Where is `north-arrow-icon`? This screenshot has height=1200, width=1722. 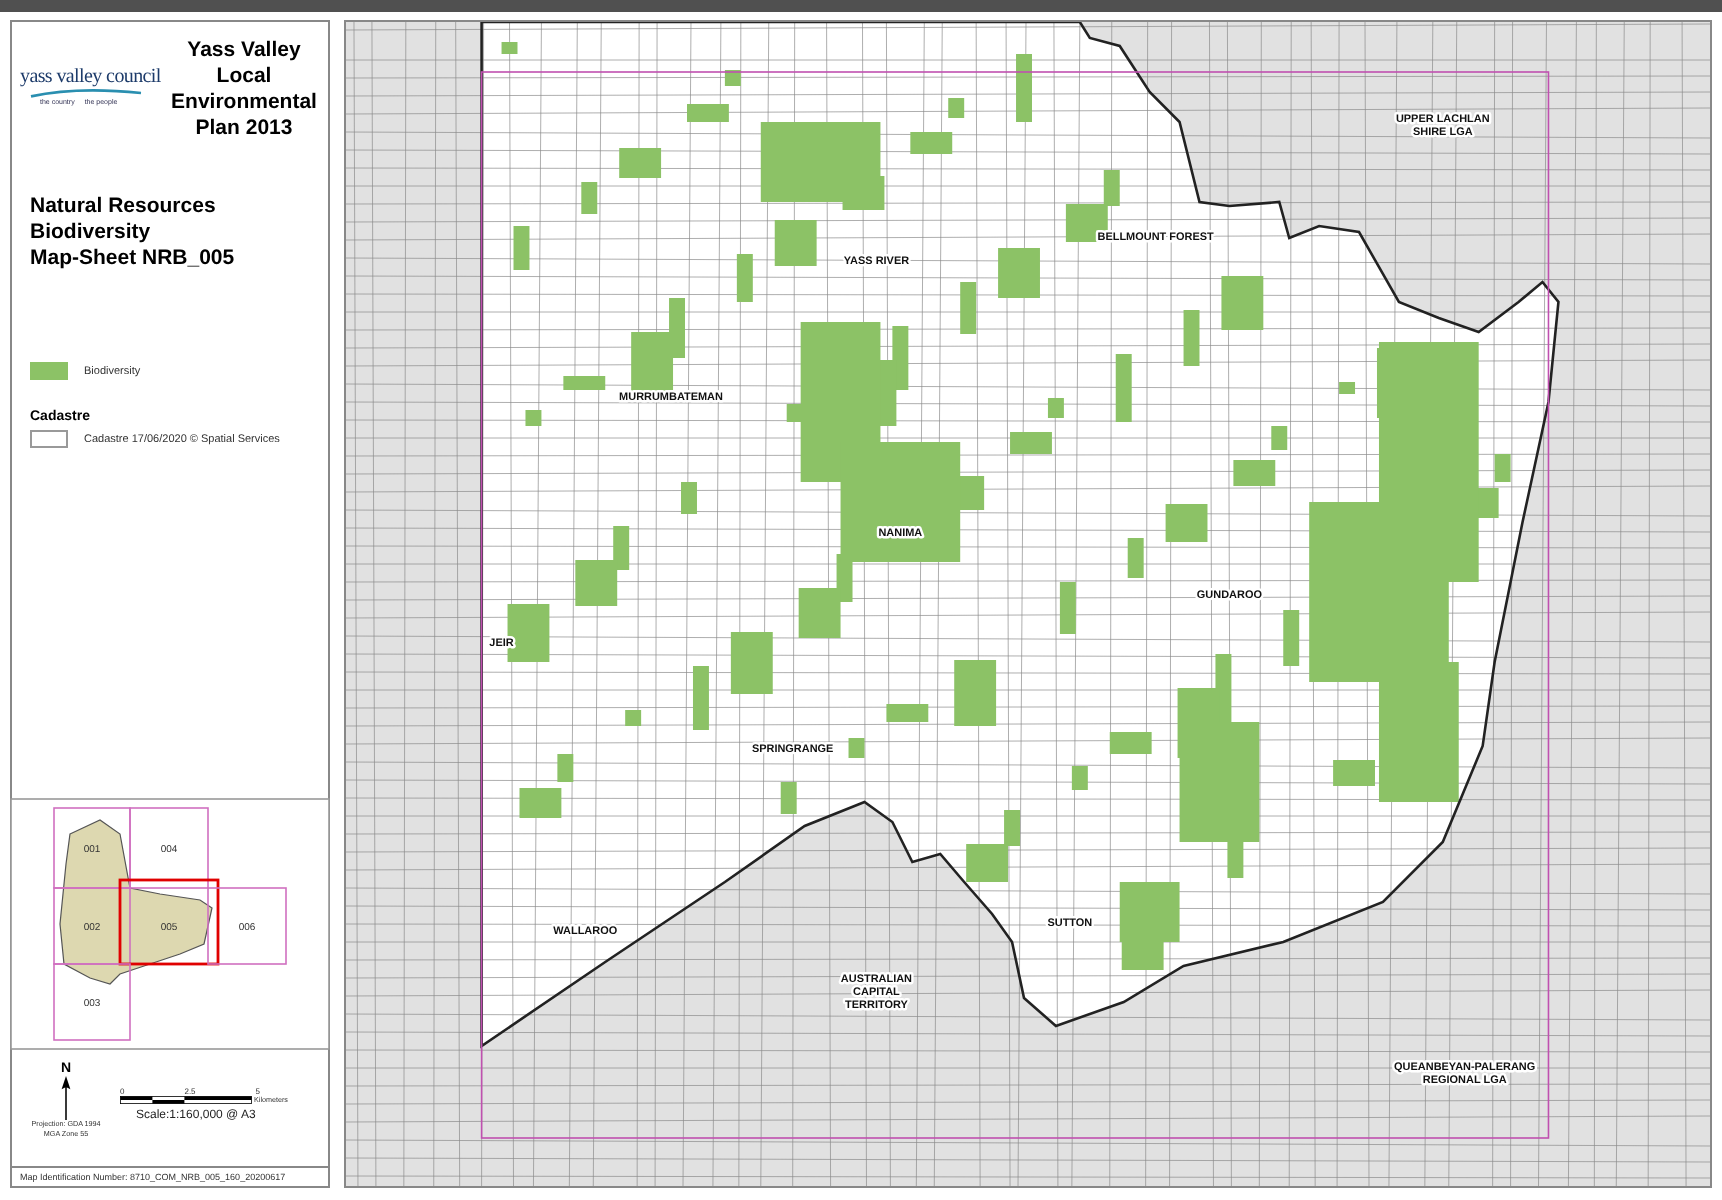 north-arrow-icon is located at coordinates (66, 1098).